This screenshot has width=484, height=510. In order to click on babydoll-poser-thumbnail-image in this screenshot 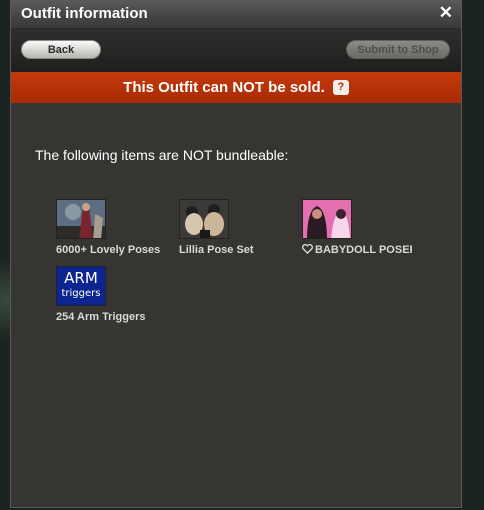, I will do `click(327, 219)`.